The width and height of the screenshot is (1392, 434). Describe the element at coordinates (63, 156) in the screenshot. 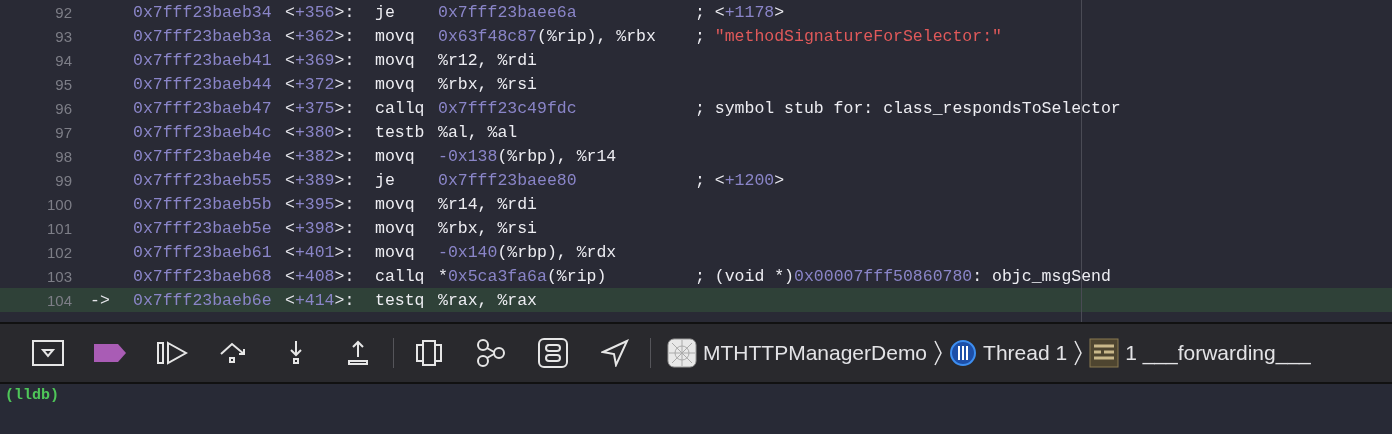

I see `line-number: 98` at that location.